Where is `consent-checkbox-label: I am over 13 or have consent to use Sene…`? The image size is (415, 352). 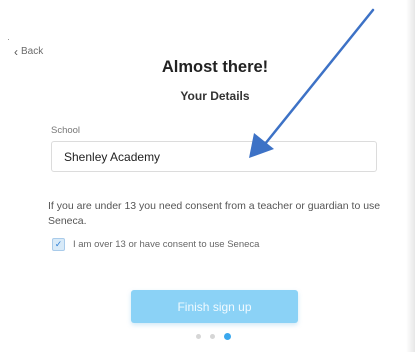 consent-checkbox-label: I am over 13 or have consent to use Sene… is located at coordinates (166, 244).